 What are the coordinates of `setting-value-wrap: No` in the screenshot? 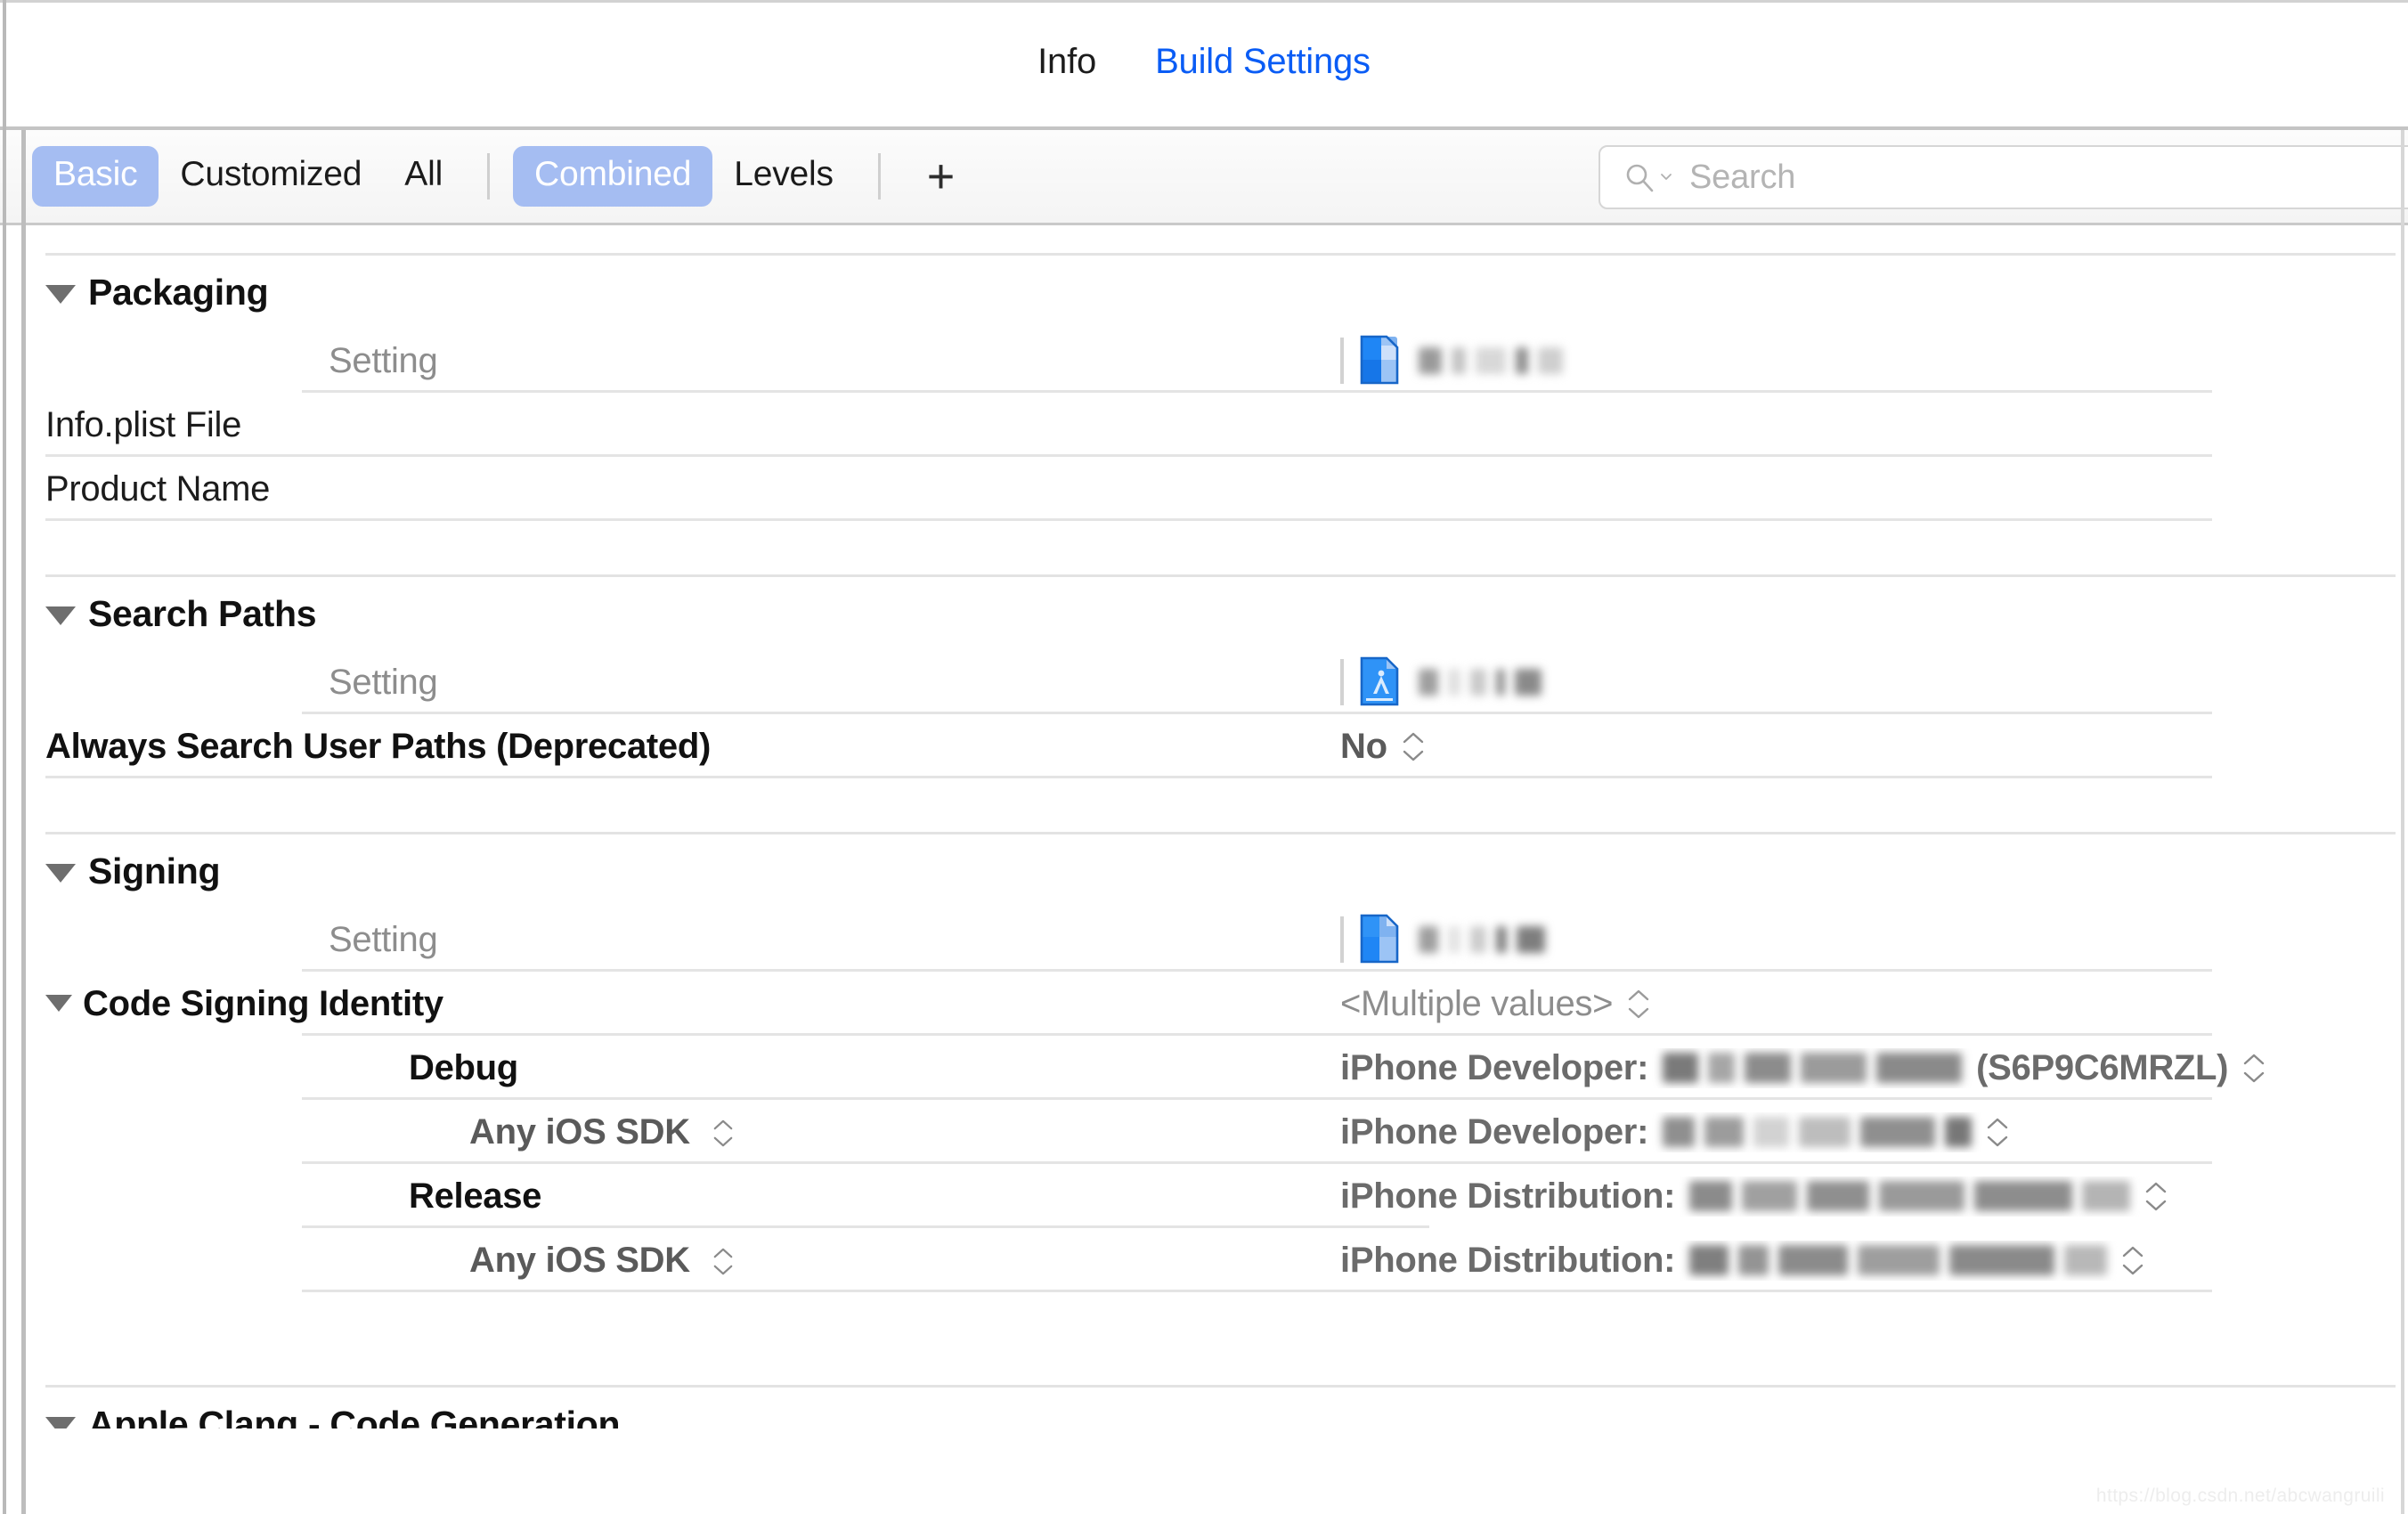 It's located at (1872, 747).